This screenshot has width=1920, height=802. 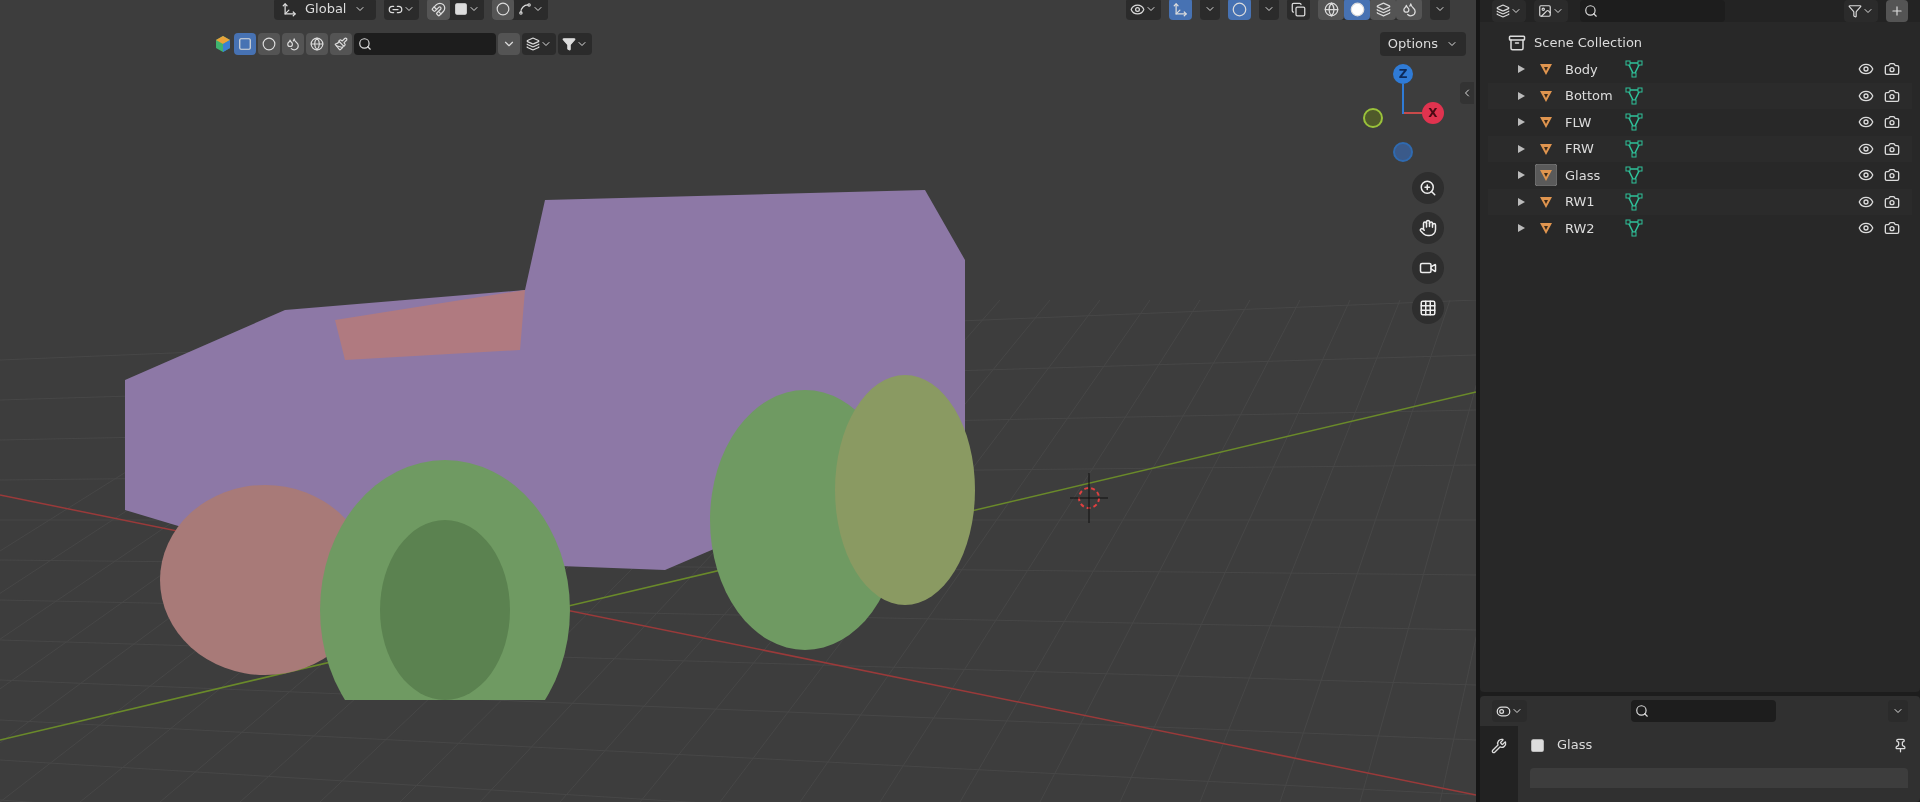 I want to click on overlays-dropdown, so click(x=1269, y=10).